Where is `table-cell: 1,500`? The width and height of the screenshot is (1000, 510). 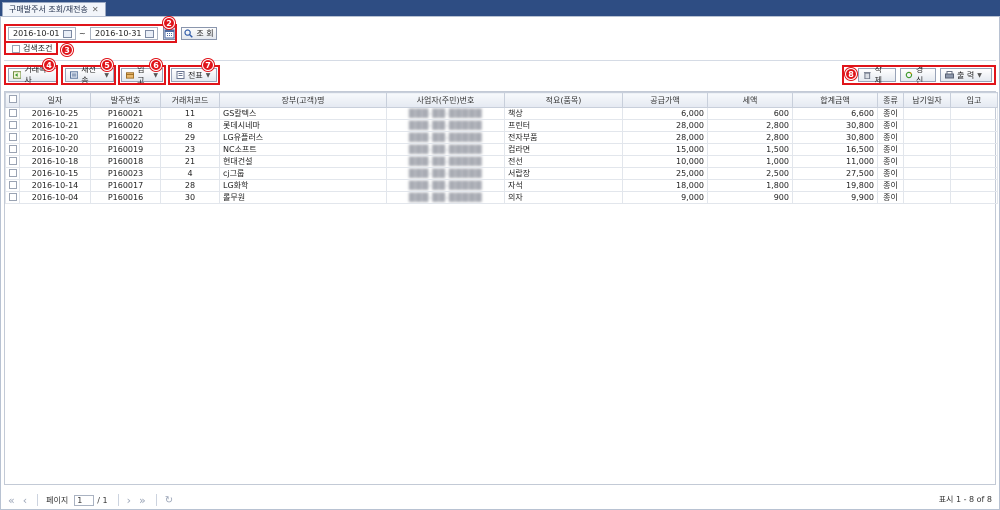 table-cell: 1,500 is located at coordinates (750, 149).